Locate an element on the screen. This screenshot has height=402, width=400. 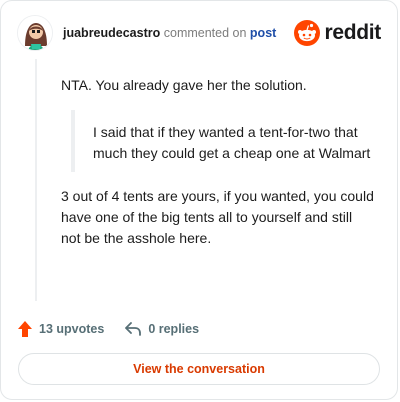
action-text: commented on is located at coordinates (205, 33).